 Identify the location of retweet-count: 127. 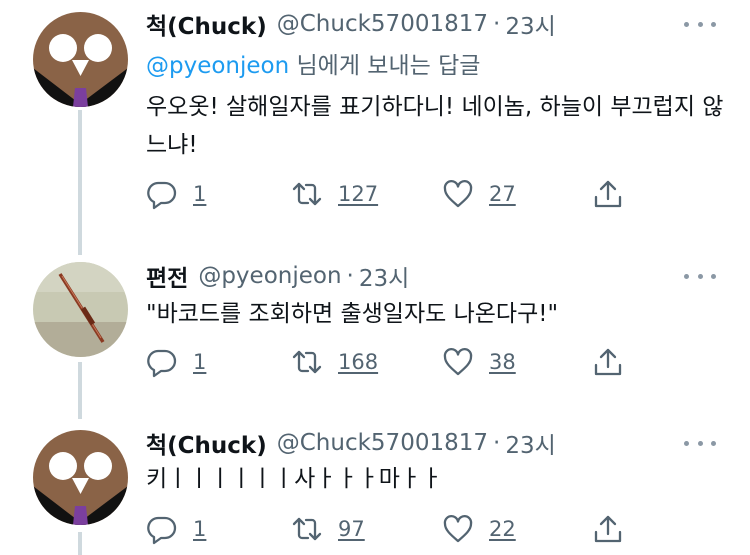
(358, 194).